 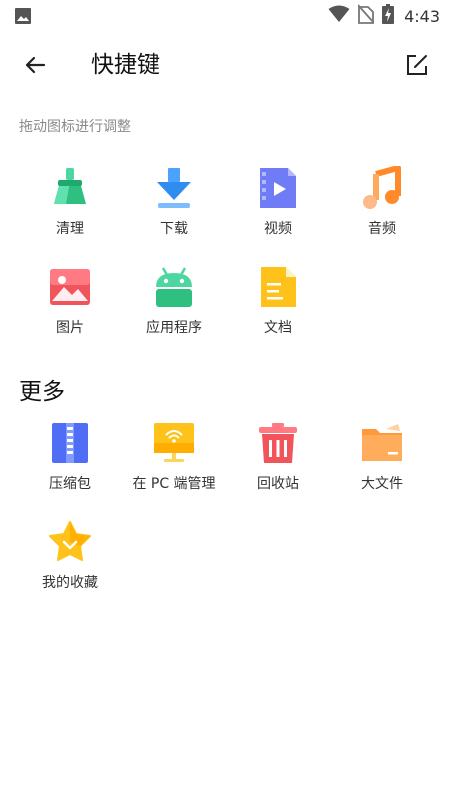 What do you see at coordinates (278, 188) in the screenshot?
I see `video-icon` at bounding box center [278, 188].